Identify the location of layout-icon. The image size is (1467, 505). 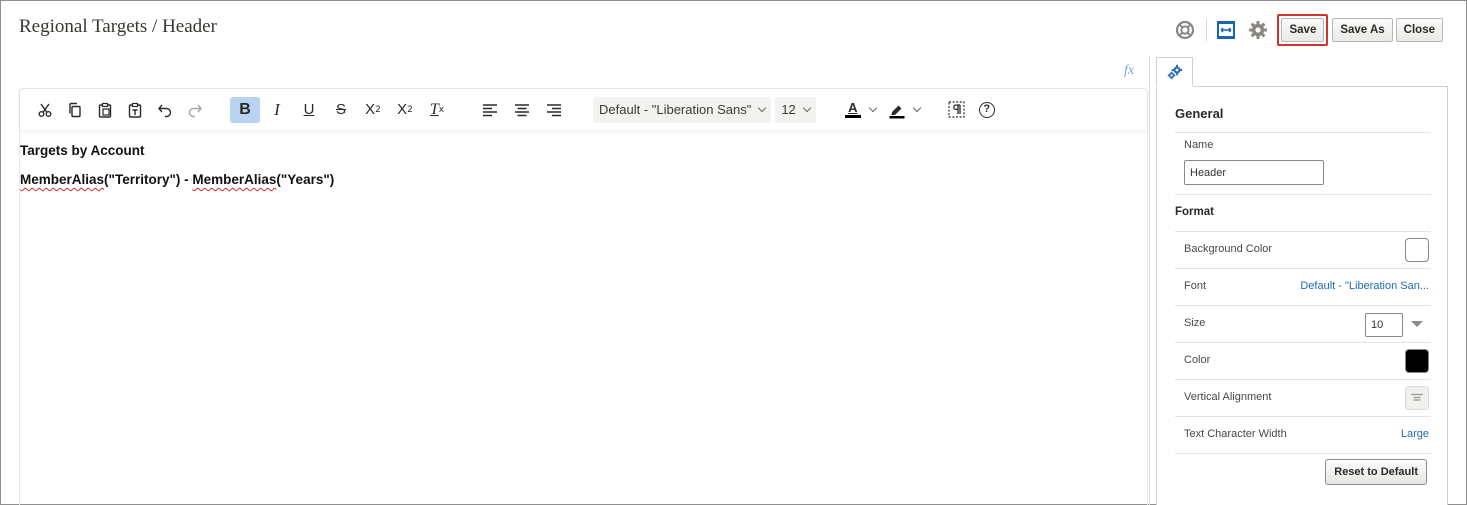
(1226, 30).